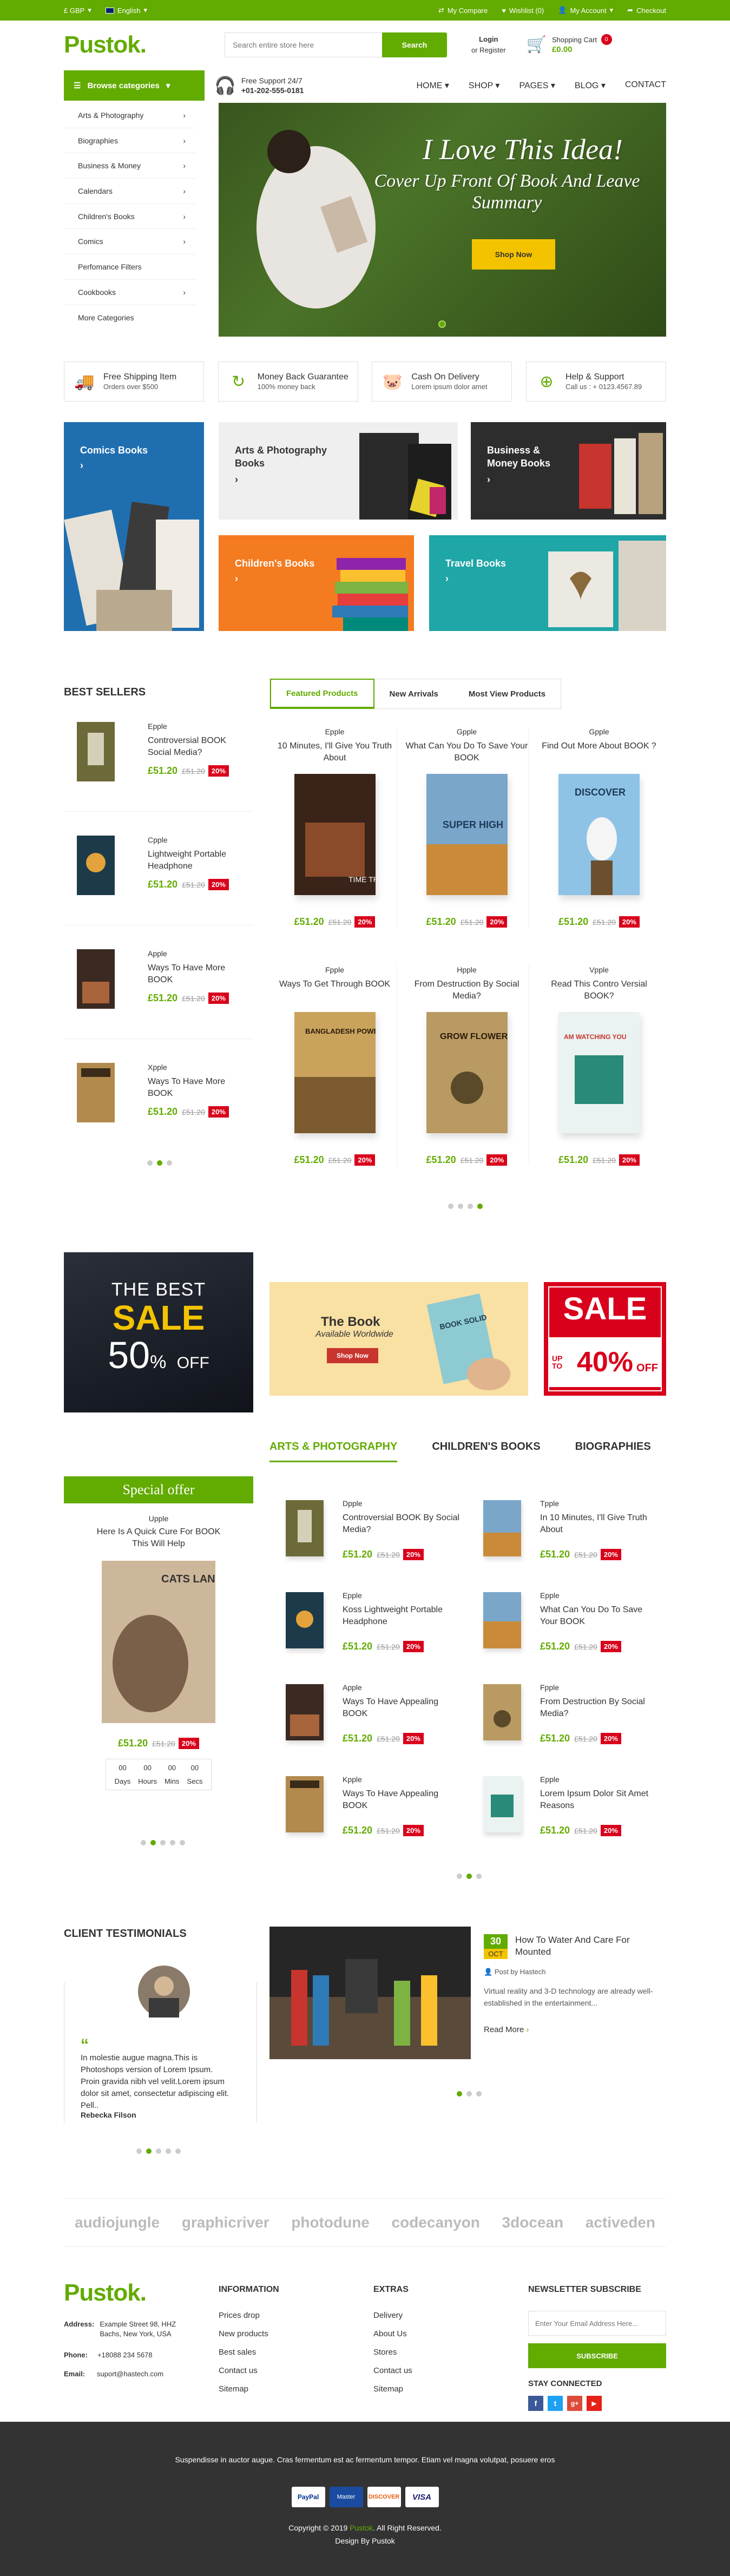 The width and height of the screenshot is (730, 2576). I want to click on tile-comics: Comics Books ›, so click(134, 526).